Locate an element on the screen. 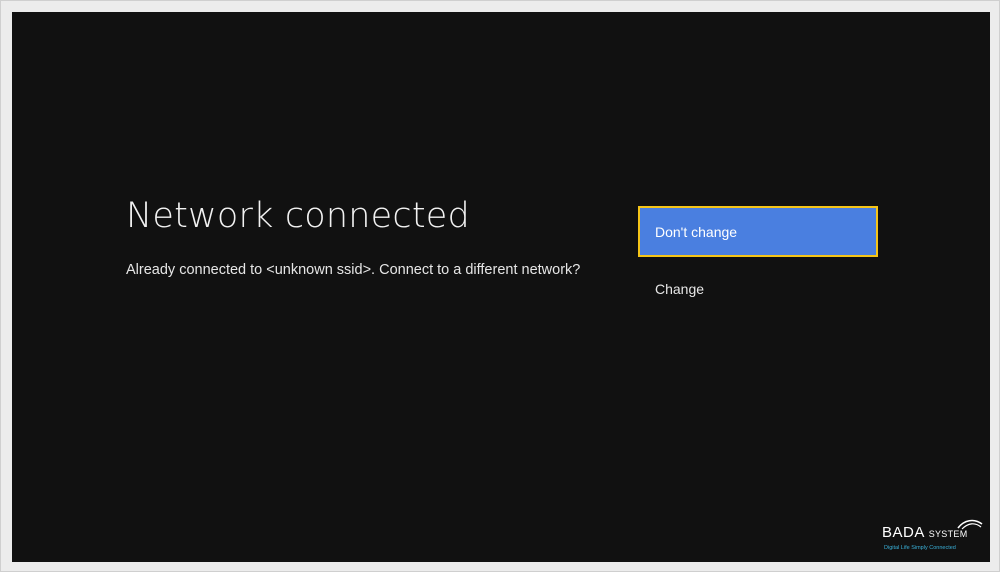  watermark-brand-sub: SYSTEM is located at coordinates (948, 534).